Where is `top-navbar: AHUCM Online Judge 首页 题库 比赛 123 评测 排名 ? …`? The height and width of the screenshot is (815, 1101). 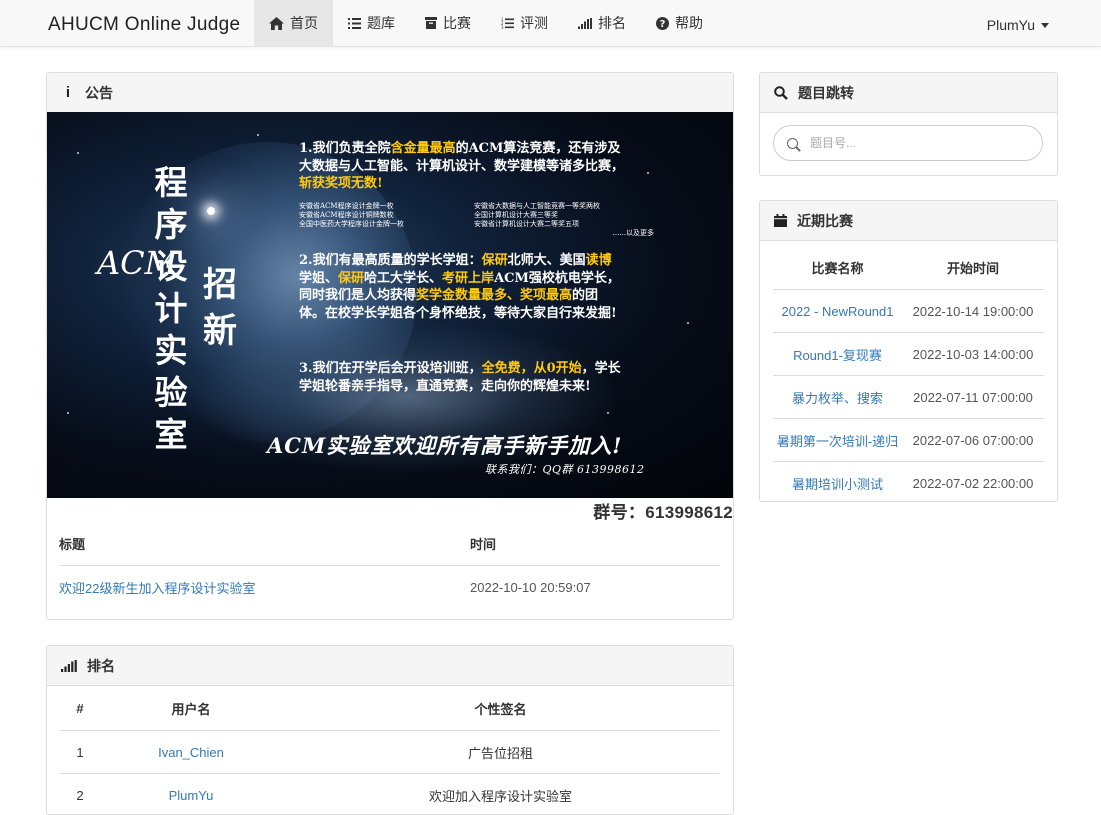
top-navbar: AHUCM Online Judge 首页 题库 比赛 123 评测 排名 ? … is located at coordinates (550, 23).